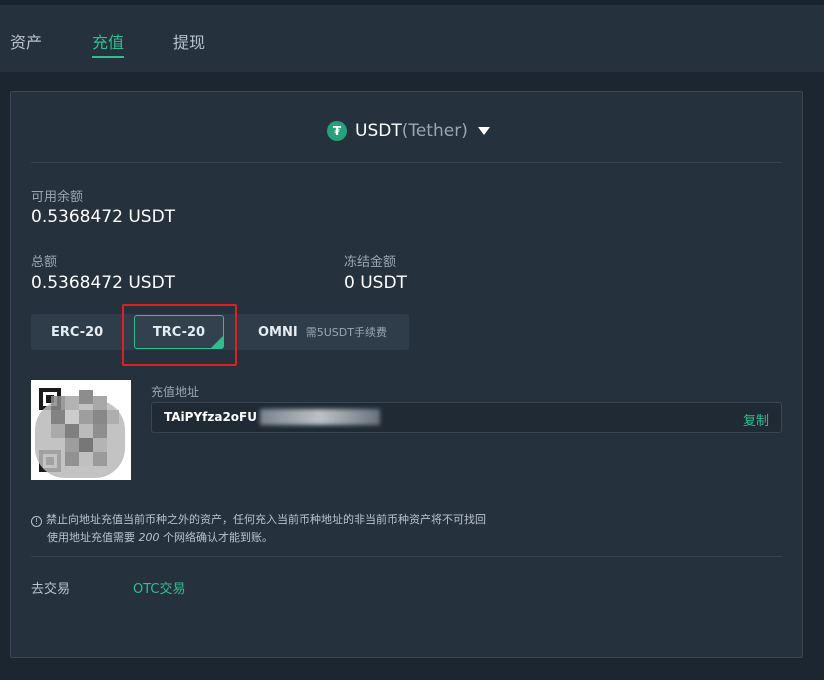 The width and height of the screenshot is (824, 680). What do you see at coordinates (375, 283) in the screenshot?
I see `frozen-balance-value: 0 USDT` at bounding box center [375, 283].